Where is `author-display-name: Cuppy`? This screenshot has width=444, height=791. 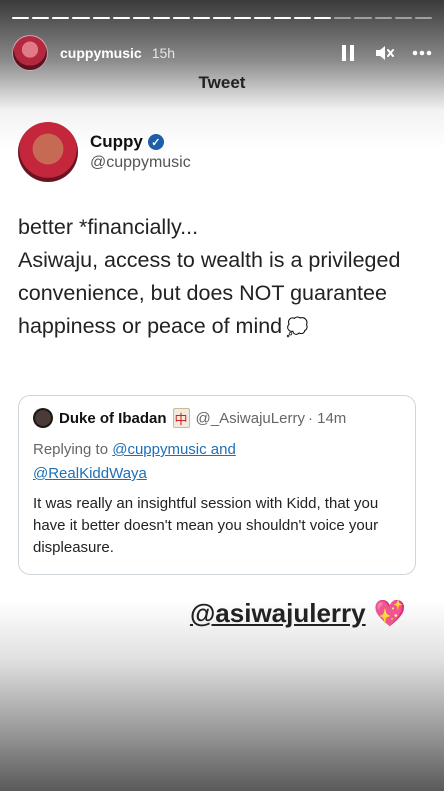
author-display-name: Cuppy is located at coordinates (116, 141).